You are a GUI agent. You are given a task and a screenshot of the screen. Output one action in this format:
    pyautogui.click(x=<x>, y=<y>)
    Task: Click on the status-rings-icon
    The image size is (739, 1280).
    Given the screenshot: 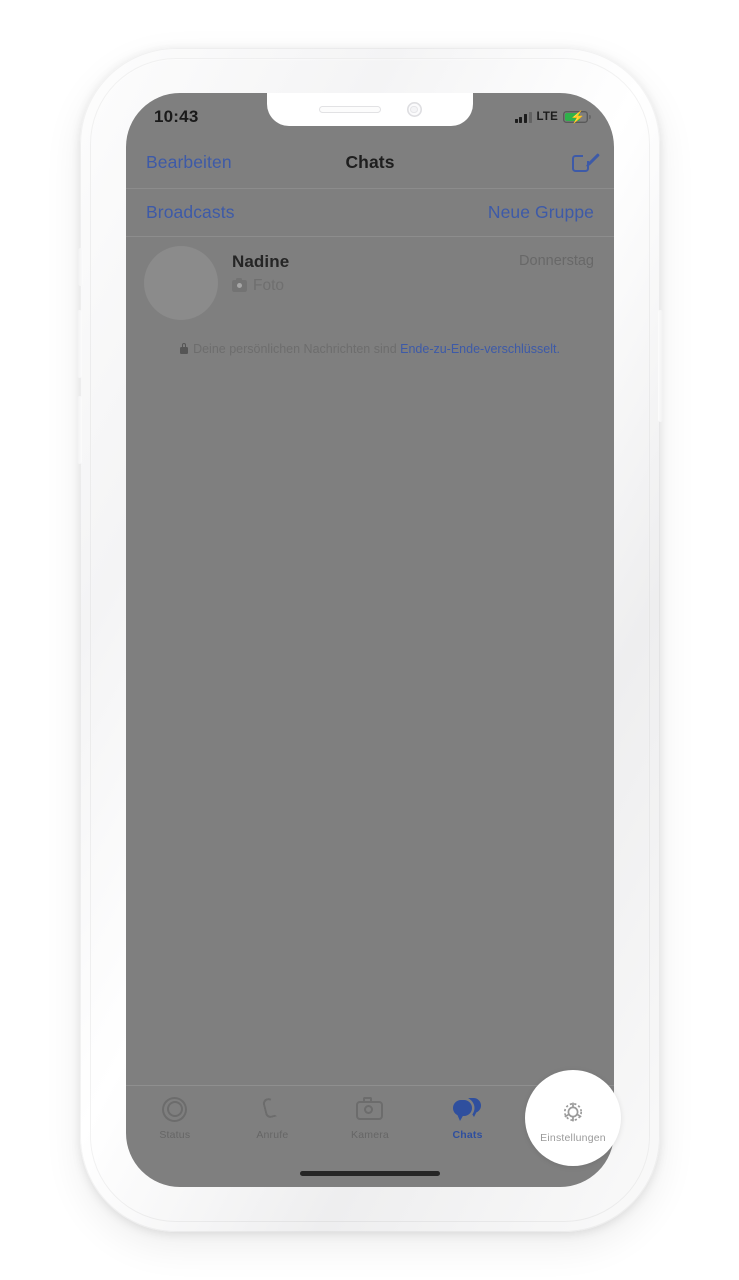 What is the action you would take?
    pyautogui.click(x=174, y=1109)
    